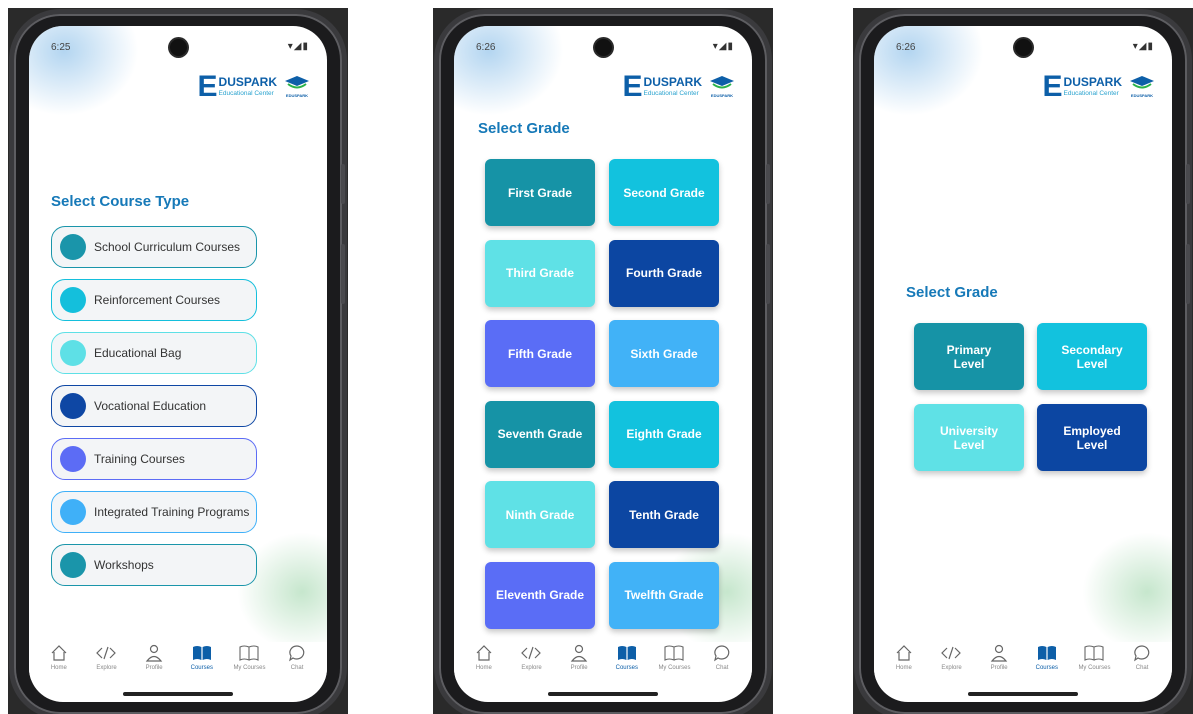  What do you see at coordinates (664, 514) in the screenshot?
I see `grade-button: Tenth Grade` at bounding box center [664, 514].